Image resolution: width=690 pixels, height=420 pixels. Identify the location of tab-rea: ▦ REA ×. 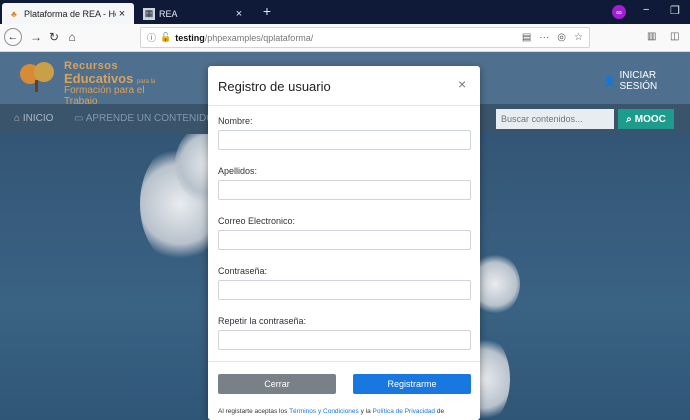
(194, 13).